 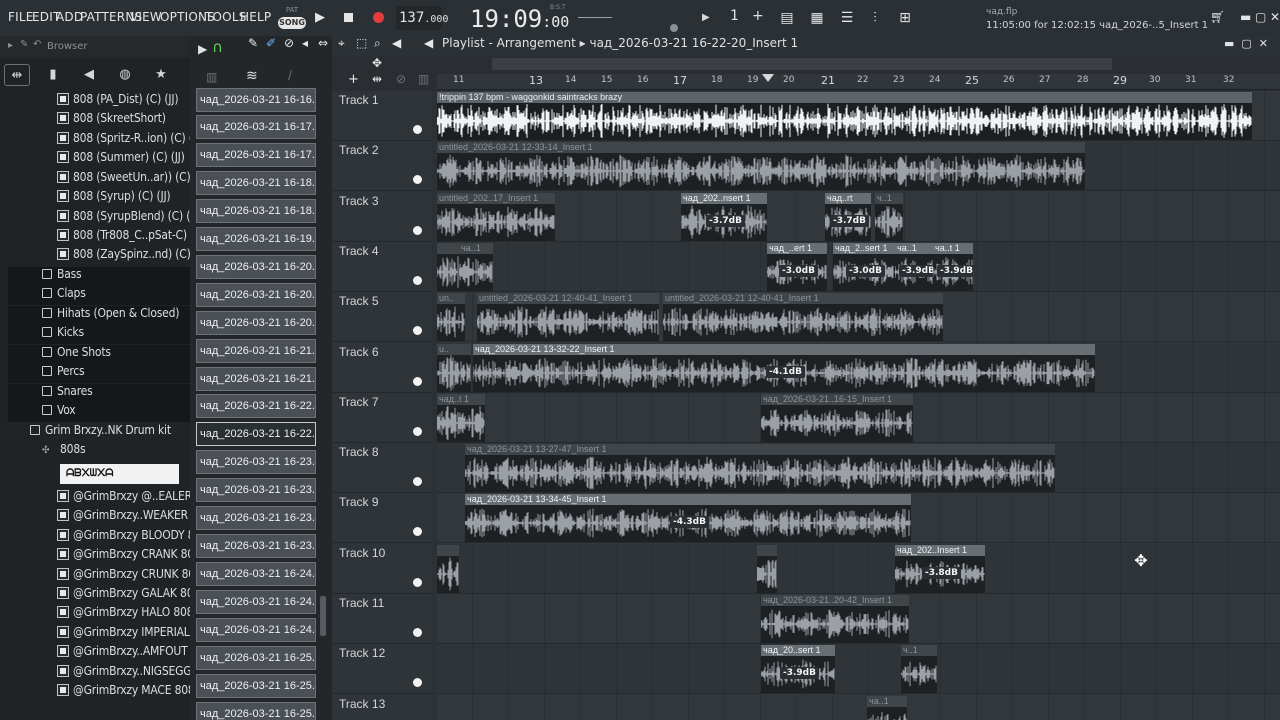 What do you see at coordinates (423, 79) in the screenshot?
I see `grid-icon: ▥` at bounding box center [423, 79].